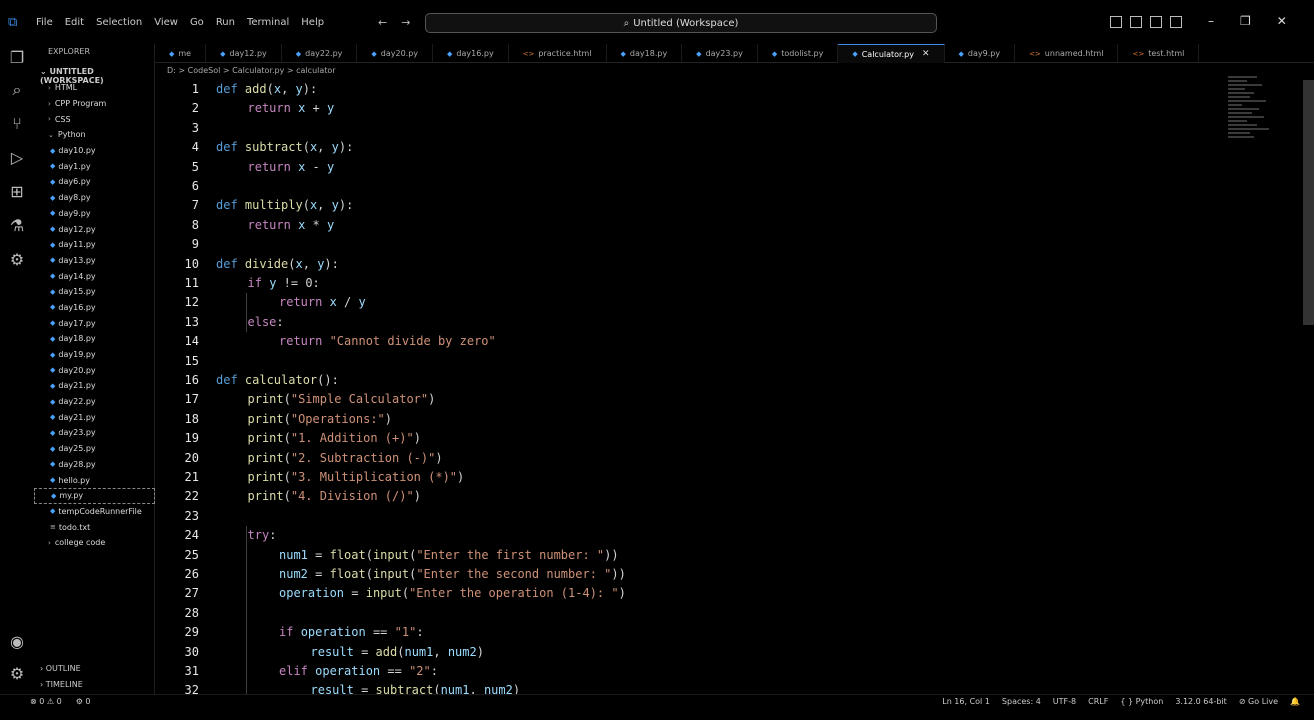  Describe the element at coordinates (312, 22) in the screenshot. I see `menu-item-help: Help` at that location.